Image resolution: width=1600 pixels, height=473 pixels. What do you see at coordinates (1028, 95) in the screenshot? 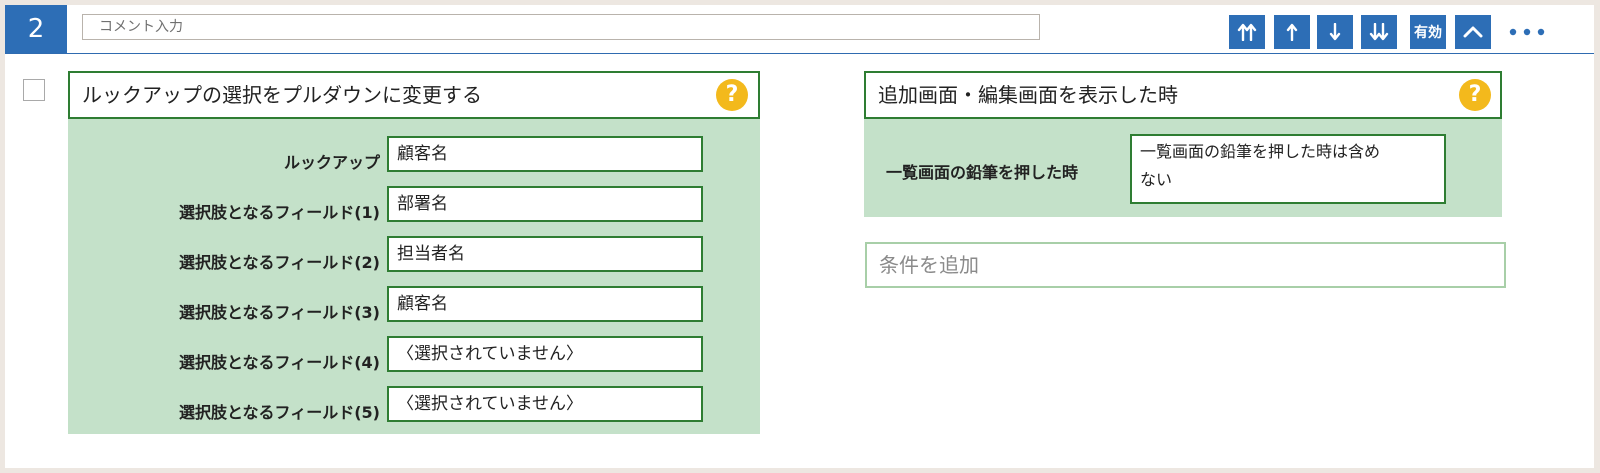
I see `right-panel-title-text: 追加画面・編集画面を表示した時` at bounding box center [1028, 95].